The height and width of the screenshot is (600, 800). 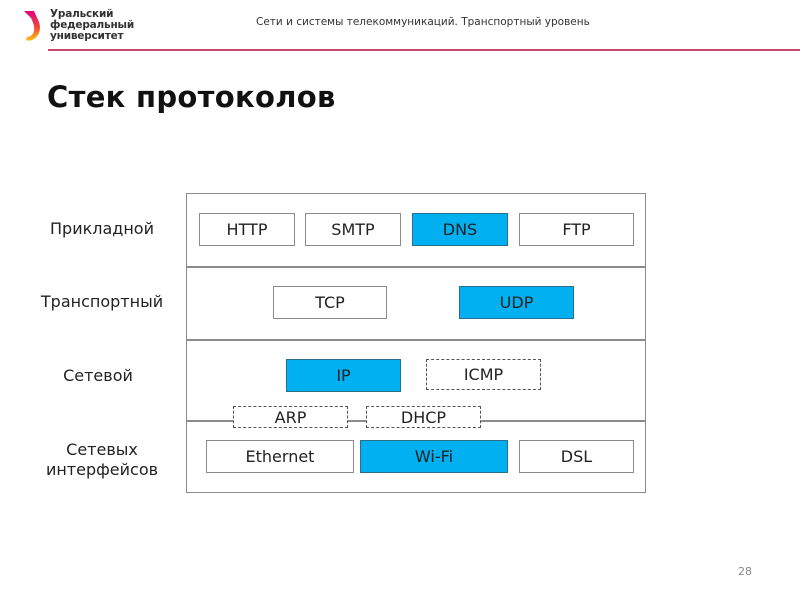 What do you see at coordinates (280, 456) in the screenshot?
I see `protocol-ethernet: Ethernet` at bounding box center [280, 456].